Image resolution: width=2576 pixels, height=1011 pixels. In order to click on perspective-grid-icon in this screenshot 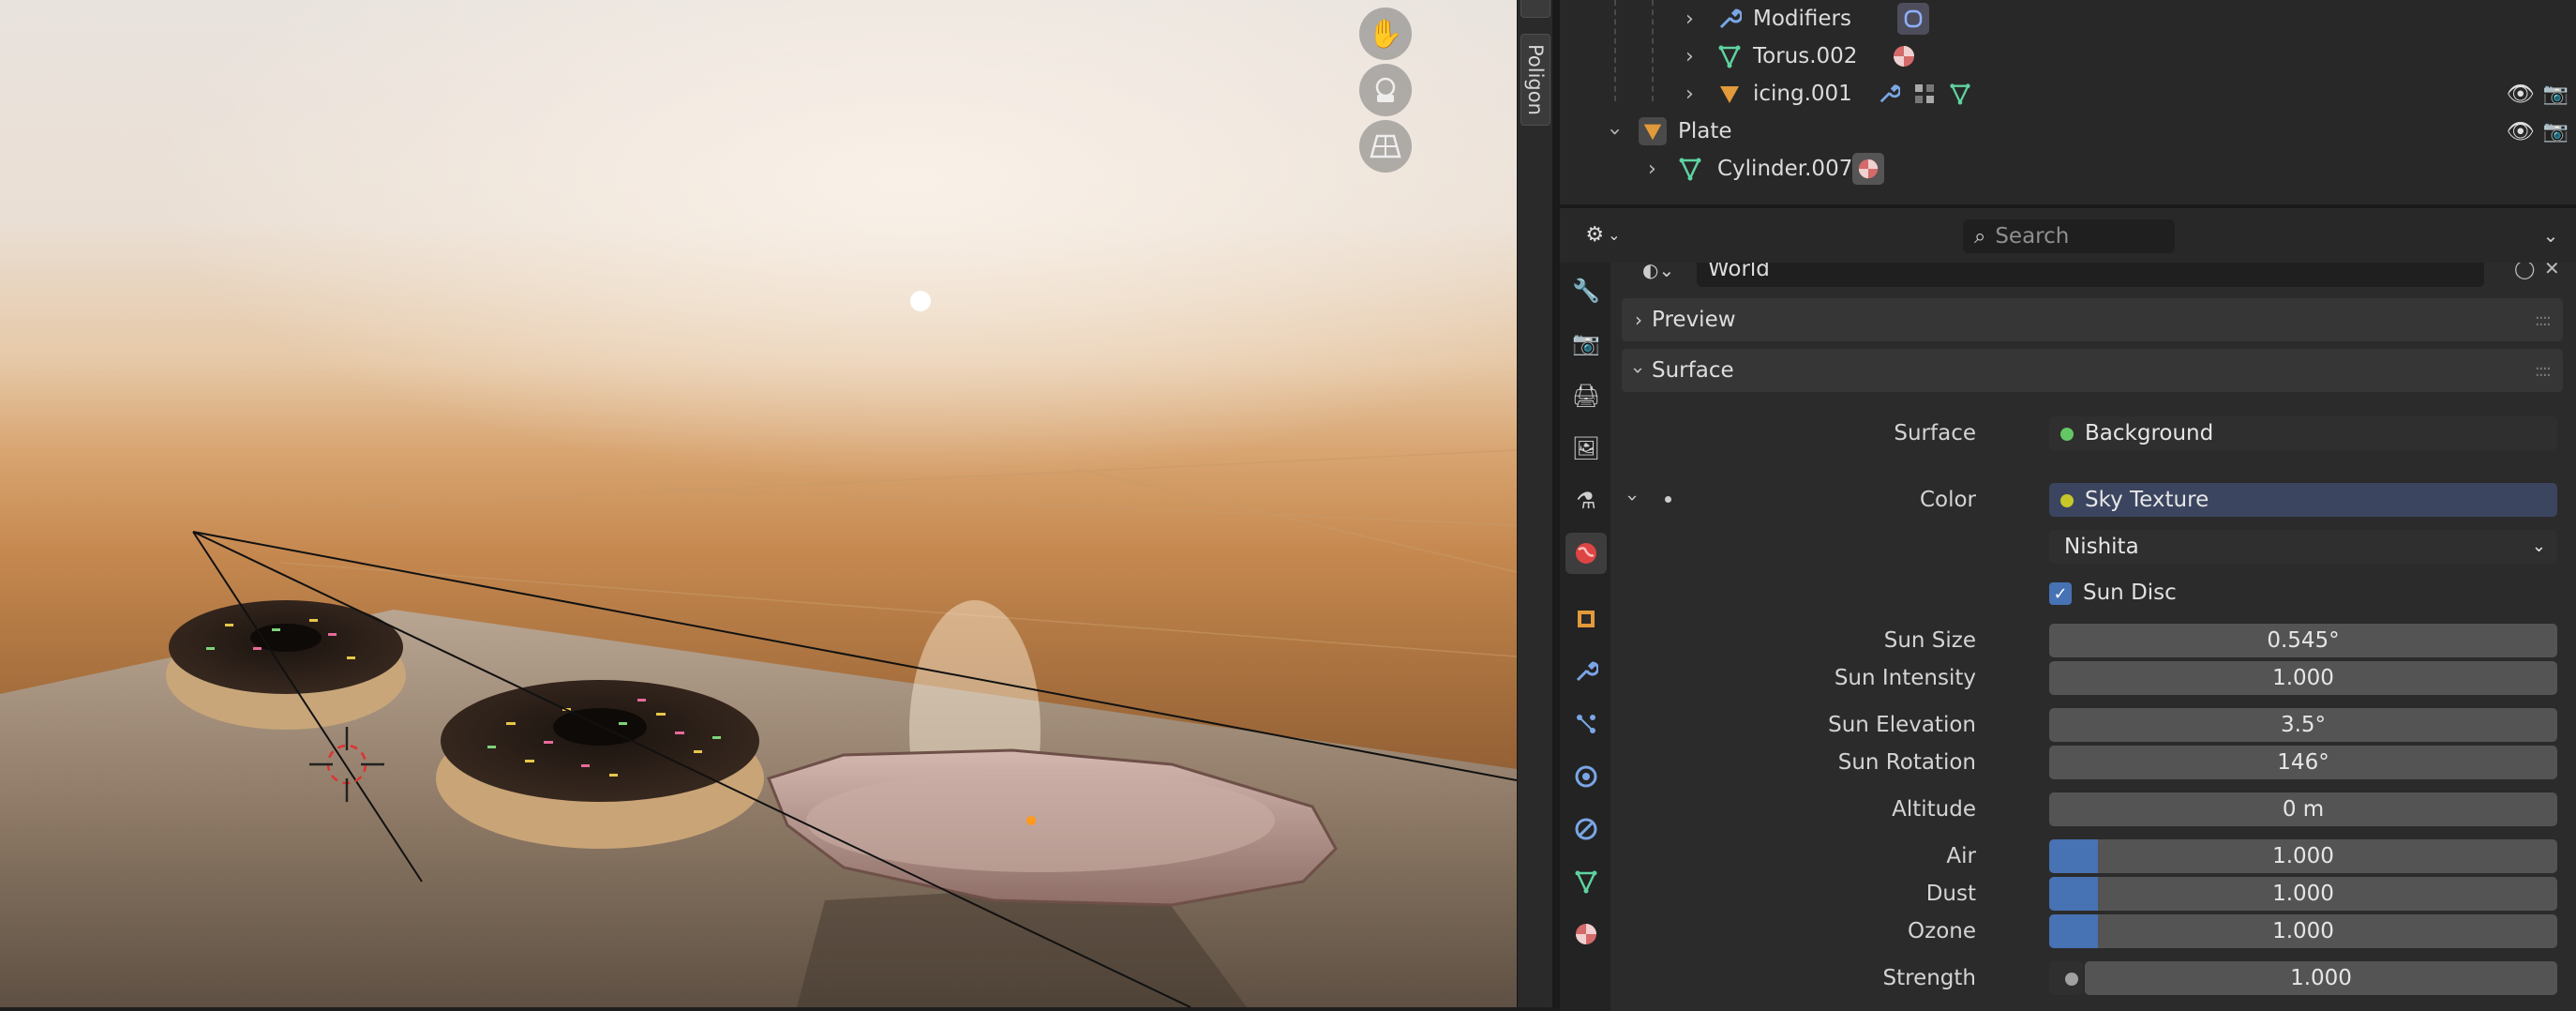, I will do `click(1385, 146)`.